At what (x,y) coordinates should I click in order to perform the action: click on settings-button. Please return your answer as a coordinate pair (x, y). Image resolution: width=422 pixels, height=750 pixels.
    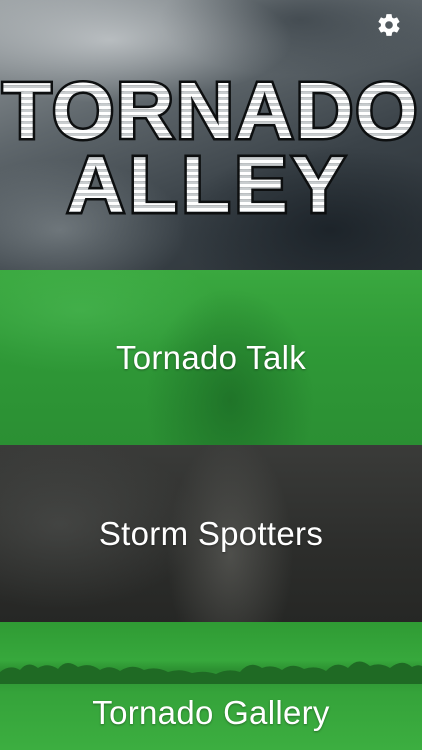
    Looking at the image, I should click on (389, 25).